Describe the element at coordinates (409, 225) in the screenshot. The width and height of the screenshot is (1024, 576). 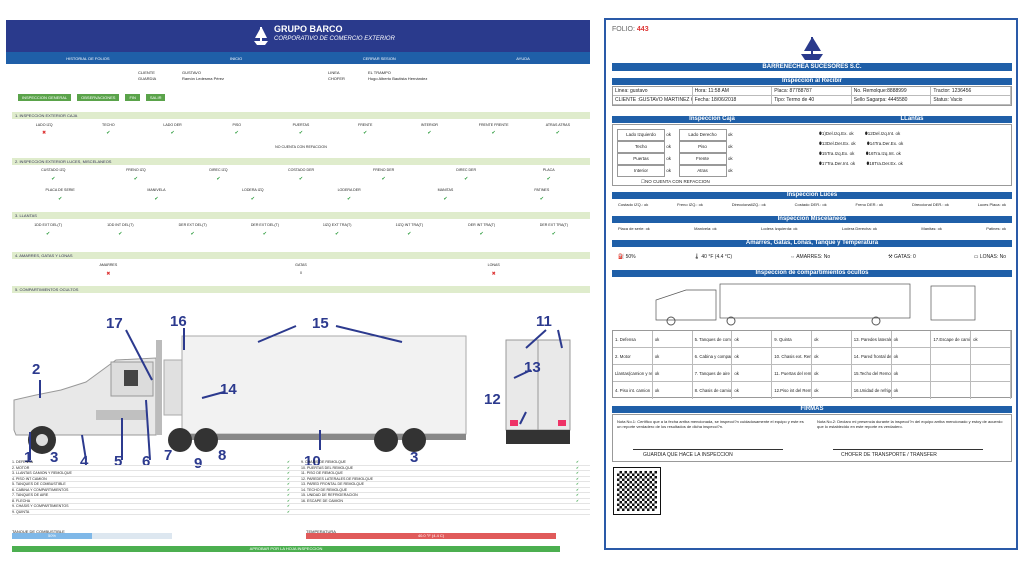
I see `llantas-col: 1IZQ INT TRA(T)` at that location.